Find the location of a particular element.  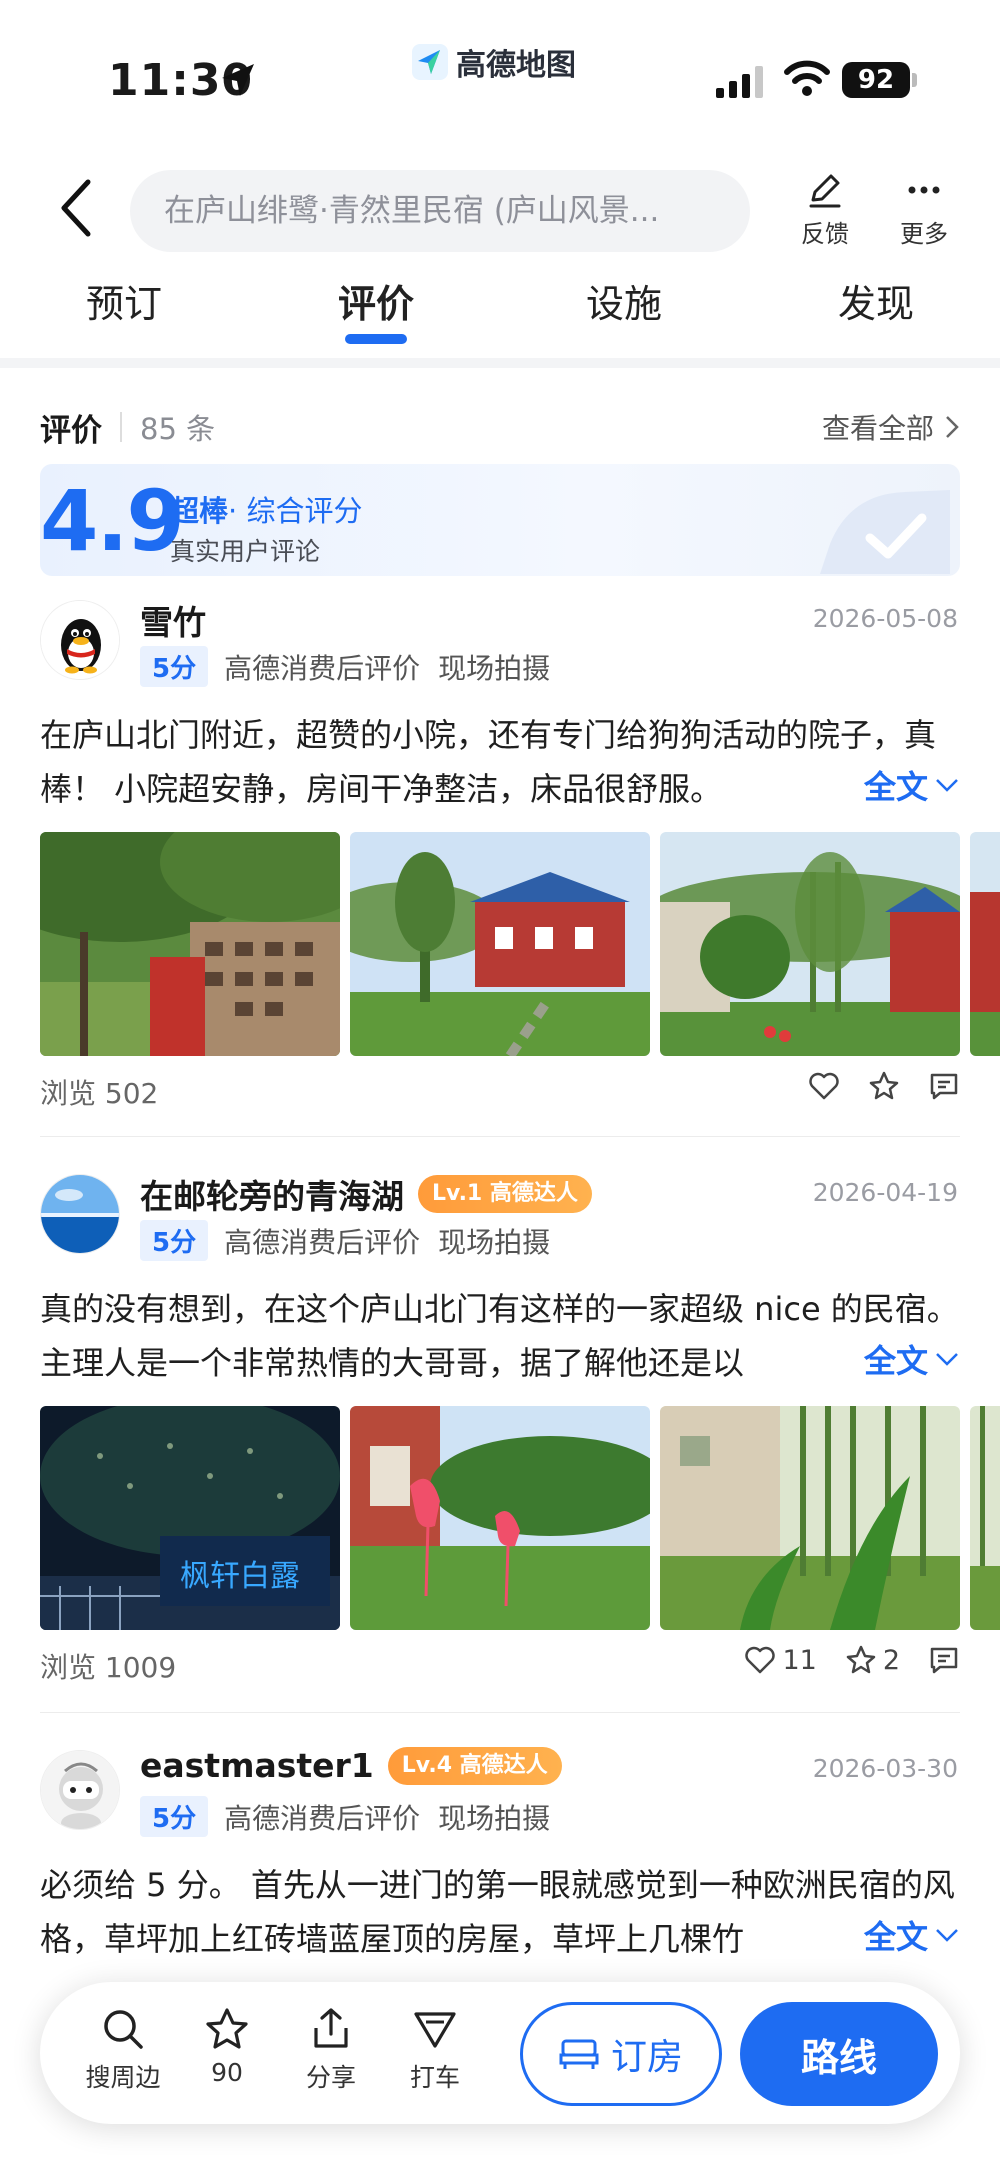

route-button: 路线 is located at coordinates (839, 2054).